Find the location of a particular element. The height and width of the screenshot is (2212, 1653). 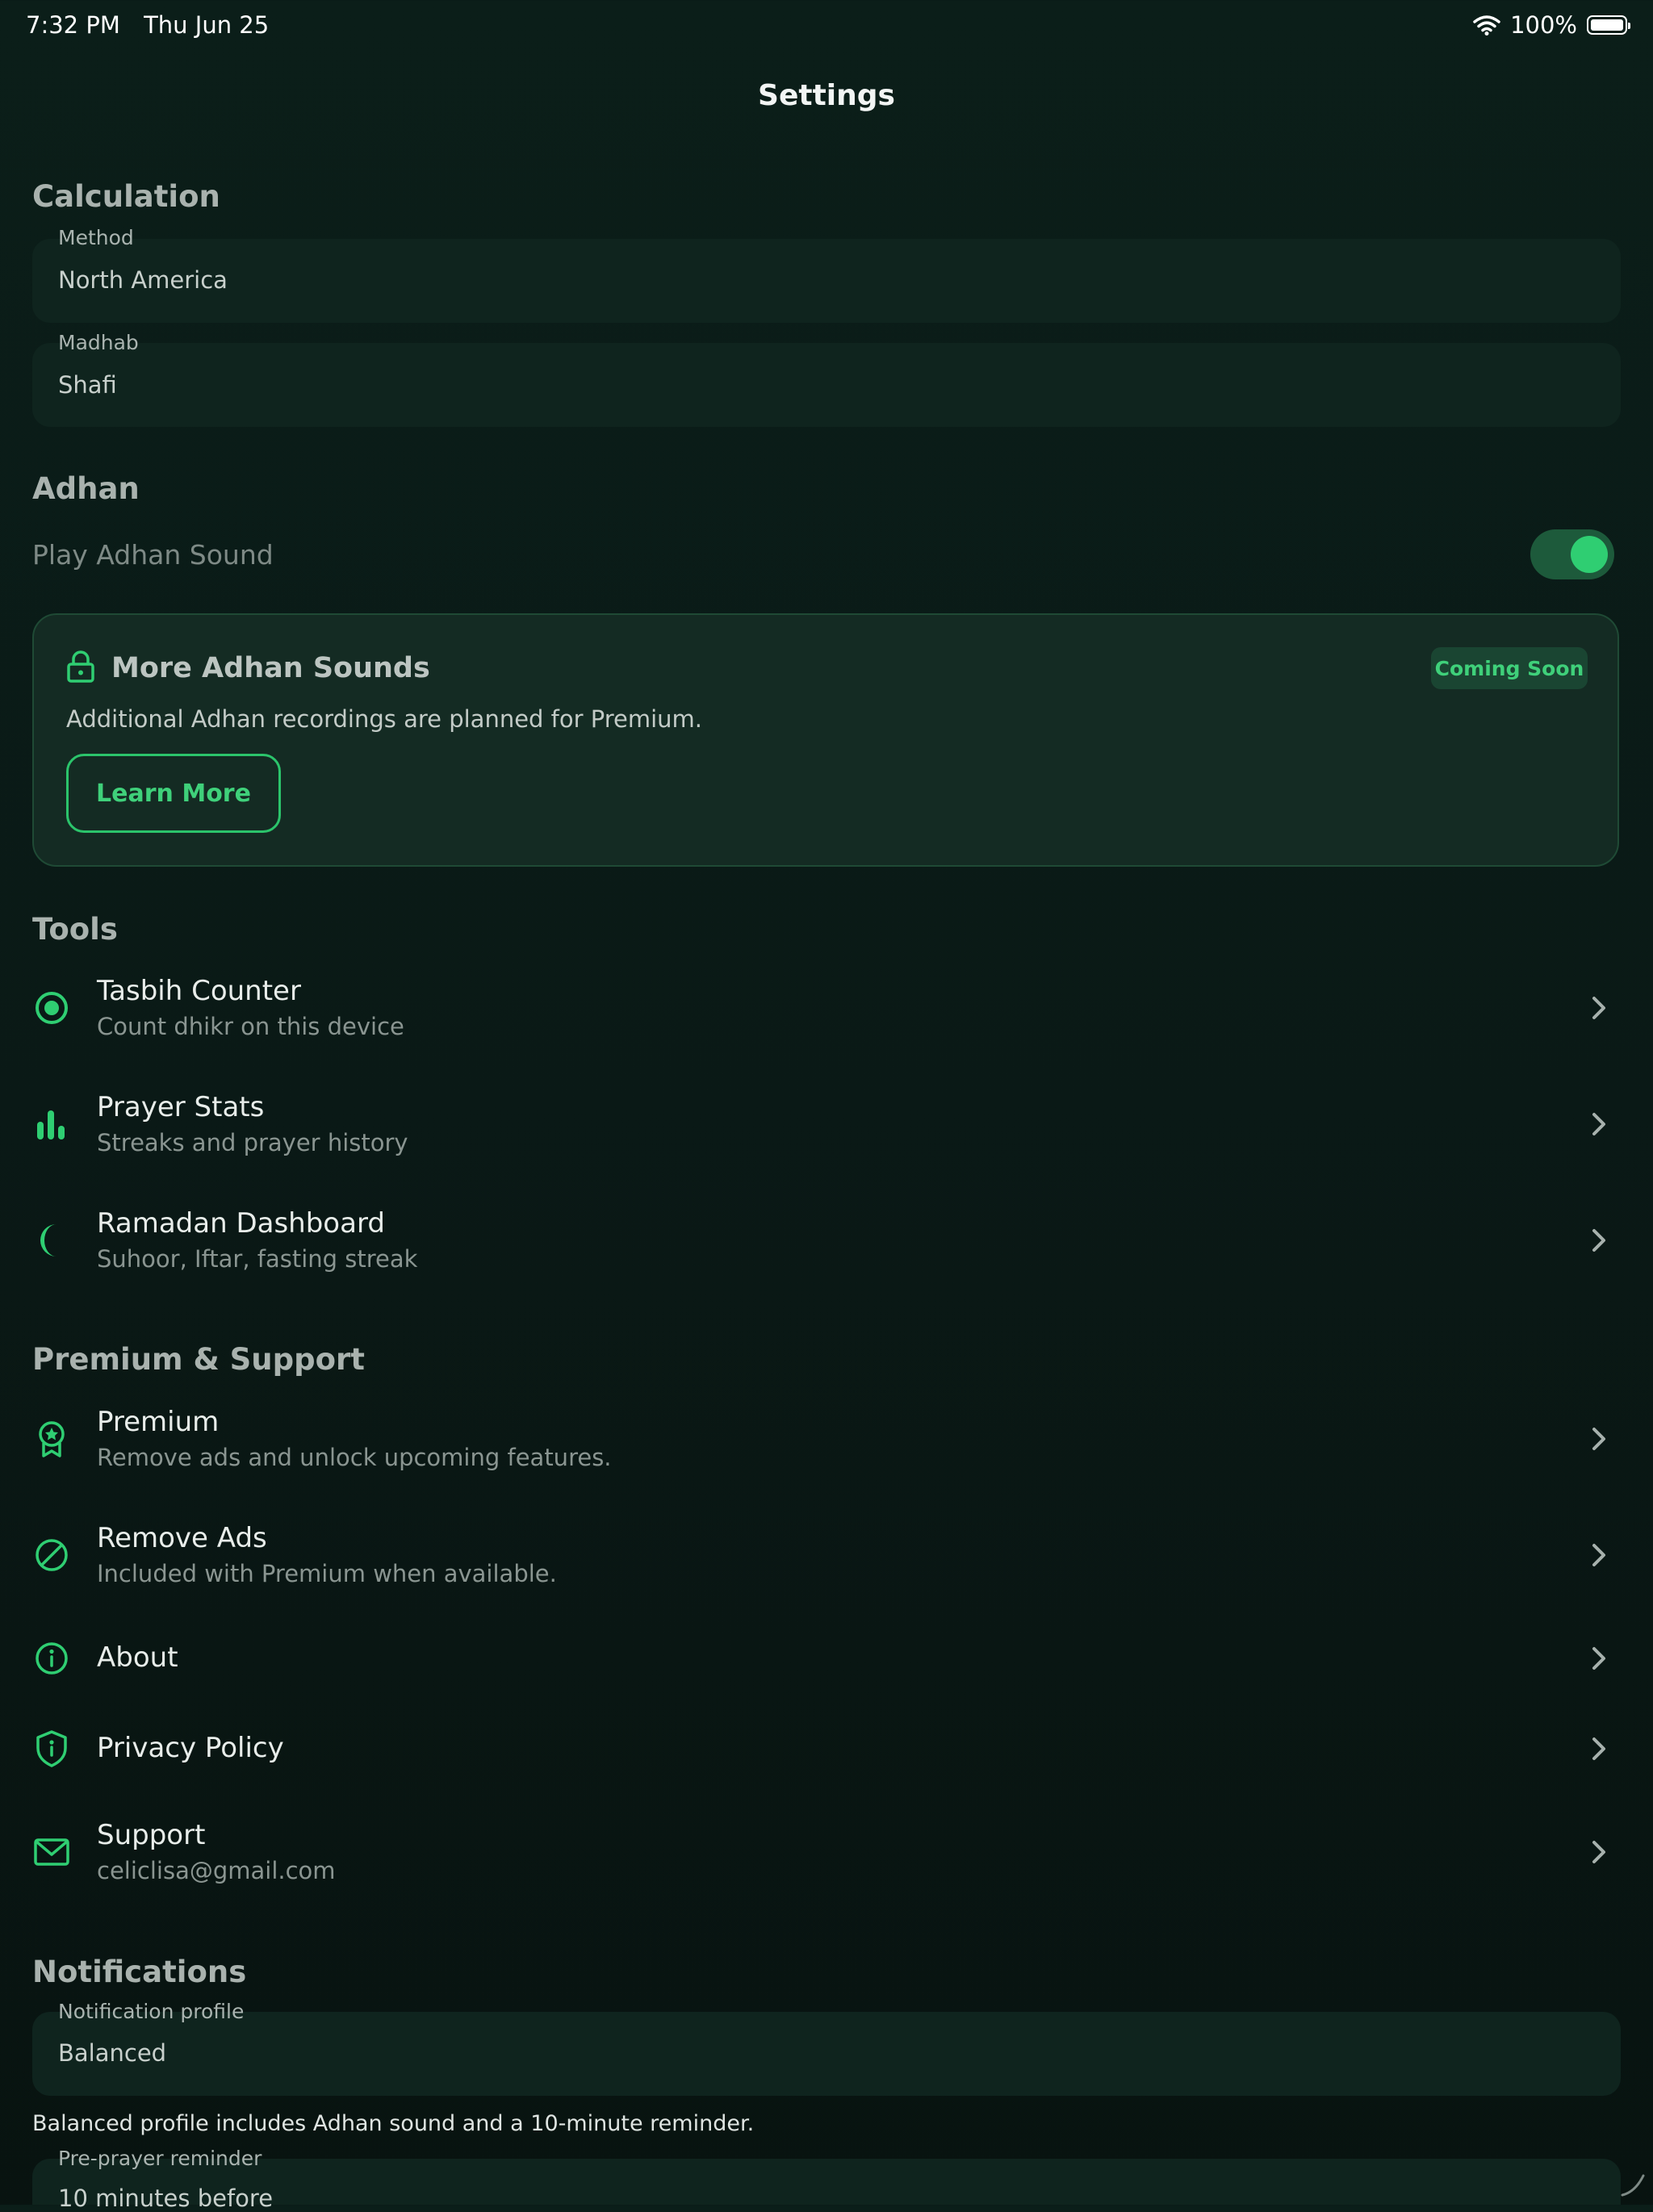

remove-ads-subtitle: Included with Premium when available. is located at coordinates (327, 1573).